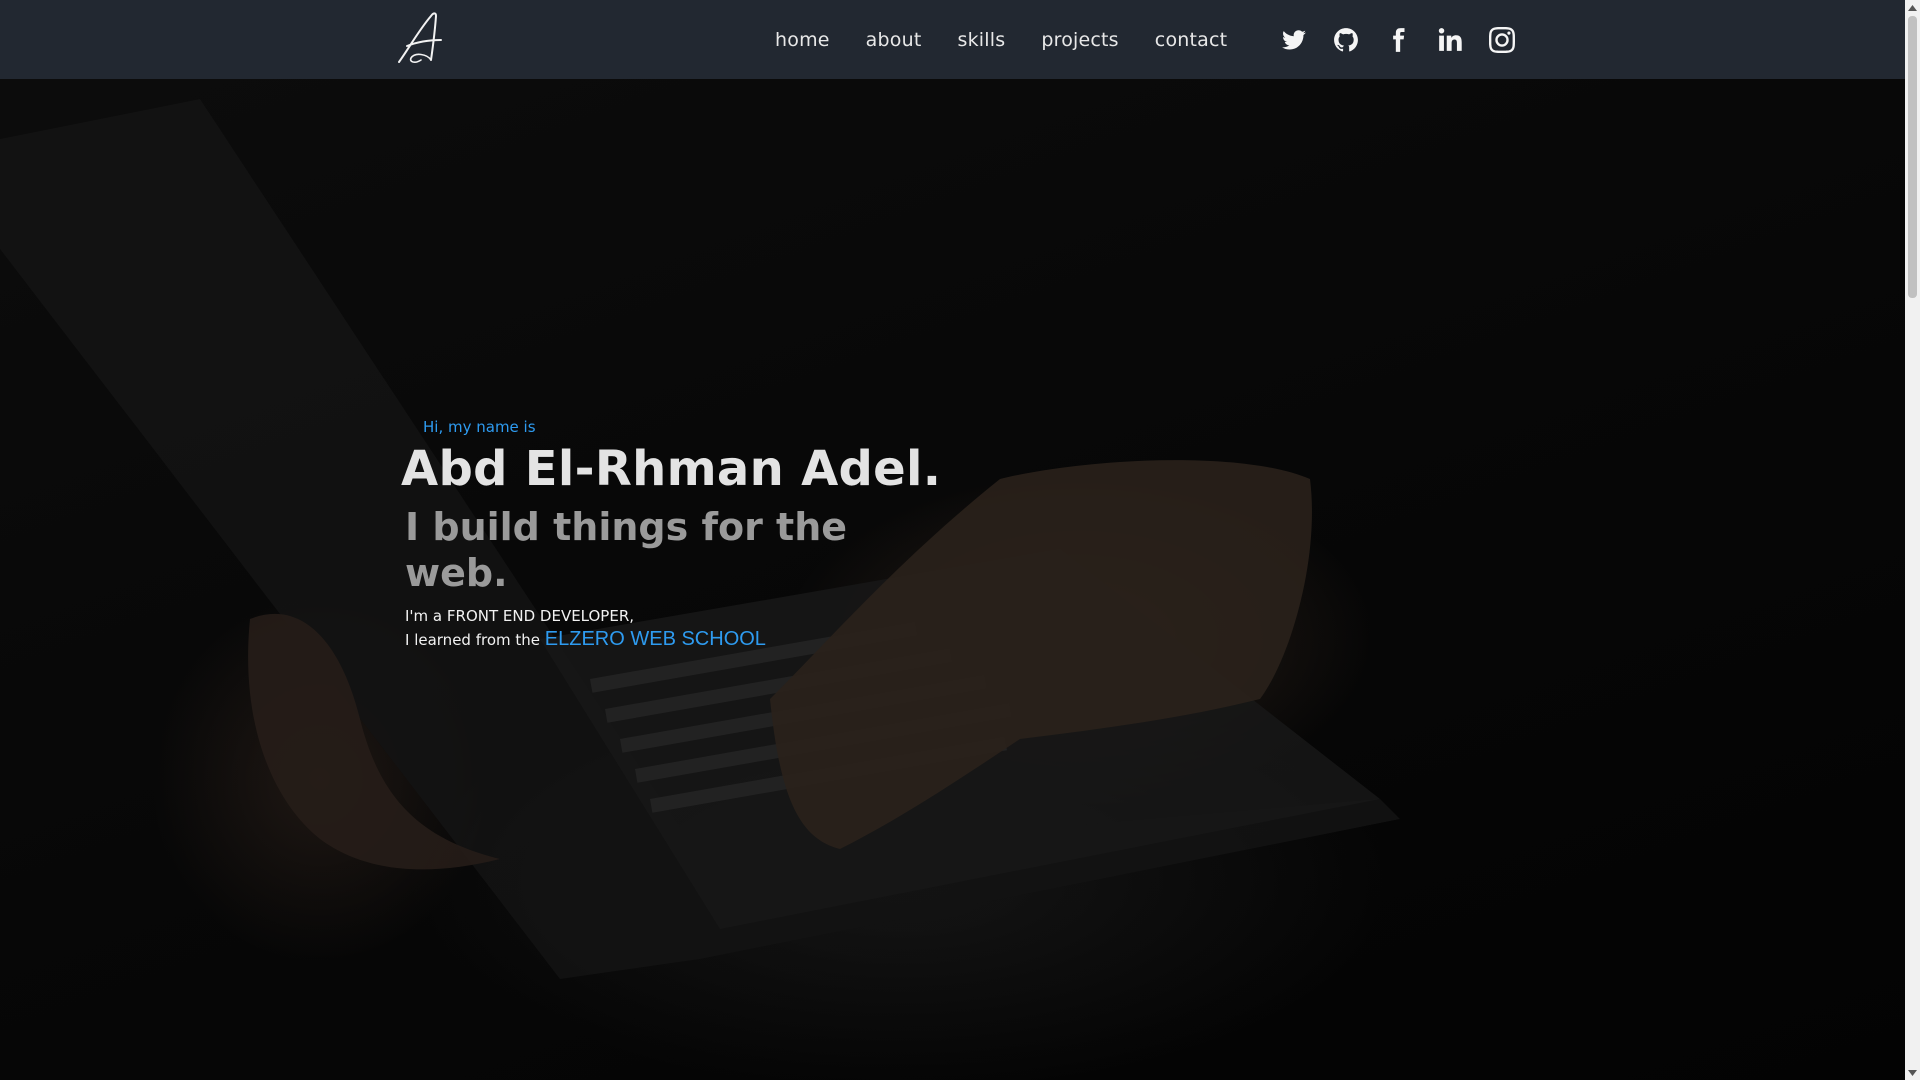 This screenshot has width=1920, height=1080. Describe the element at coordinates (479, 427) in the screenshot. I see `intro-text: Hi, my name is` at that location.